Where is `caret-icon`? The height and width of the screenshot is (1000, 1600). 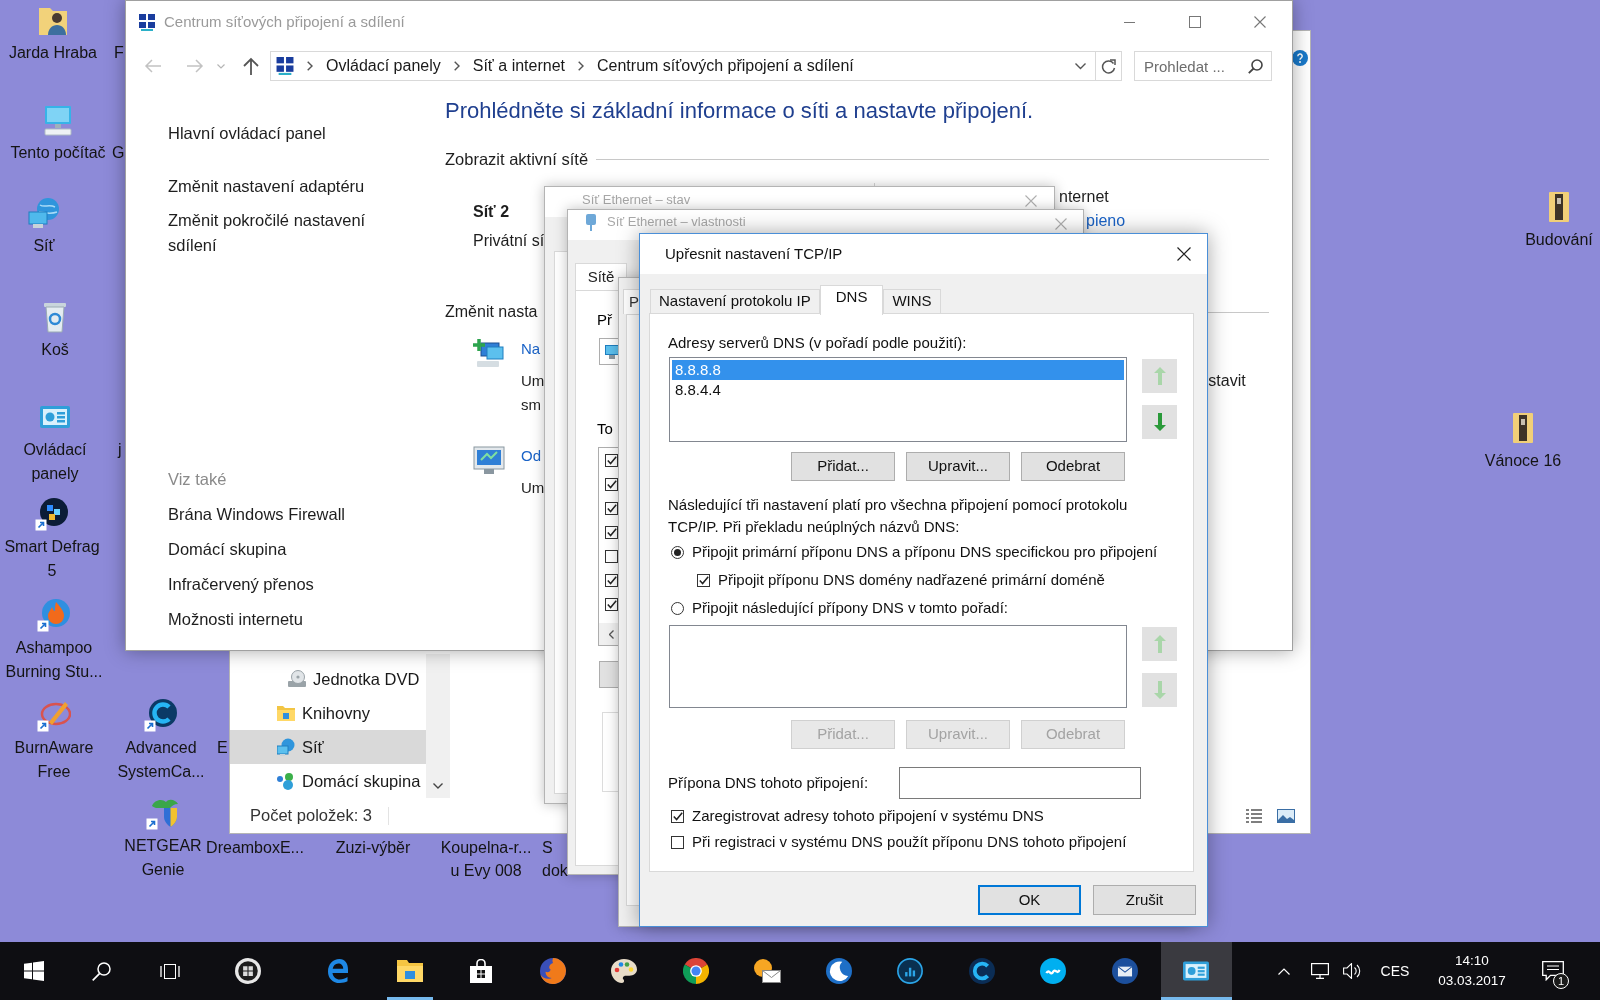
caret-icon is located at coordinates (221, 66).